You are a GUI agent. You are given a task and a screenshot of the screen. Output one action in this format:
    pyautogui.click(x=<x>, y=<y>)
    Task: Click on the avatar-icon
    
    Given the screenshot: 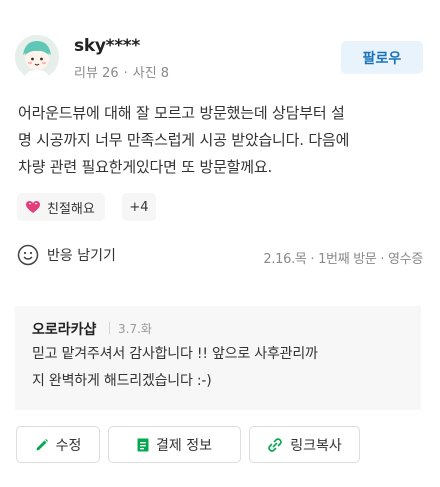 What is the action you would take?
    pyautogui.click(x=37, y=57)
    